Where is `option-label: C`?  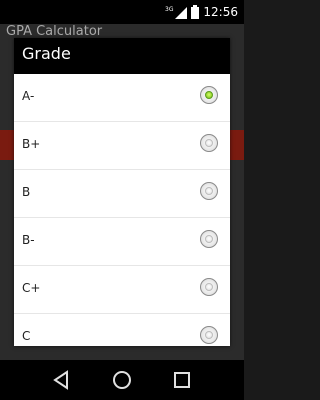
option-label: C is located at coordinates (26, 336).